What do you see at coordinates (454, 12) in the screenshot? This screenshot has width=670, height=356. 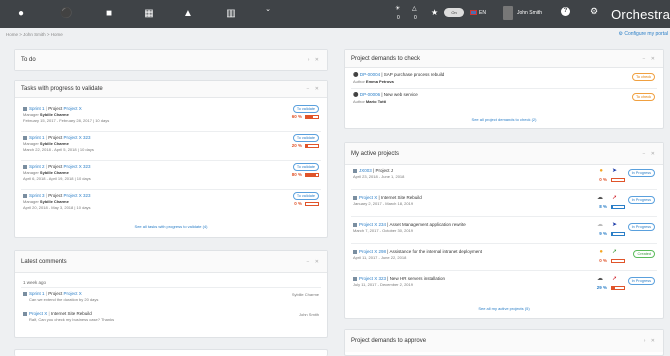 I see `toggle-switch: On` at bounding box center [454, 12].